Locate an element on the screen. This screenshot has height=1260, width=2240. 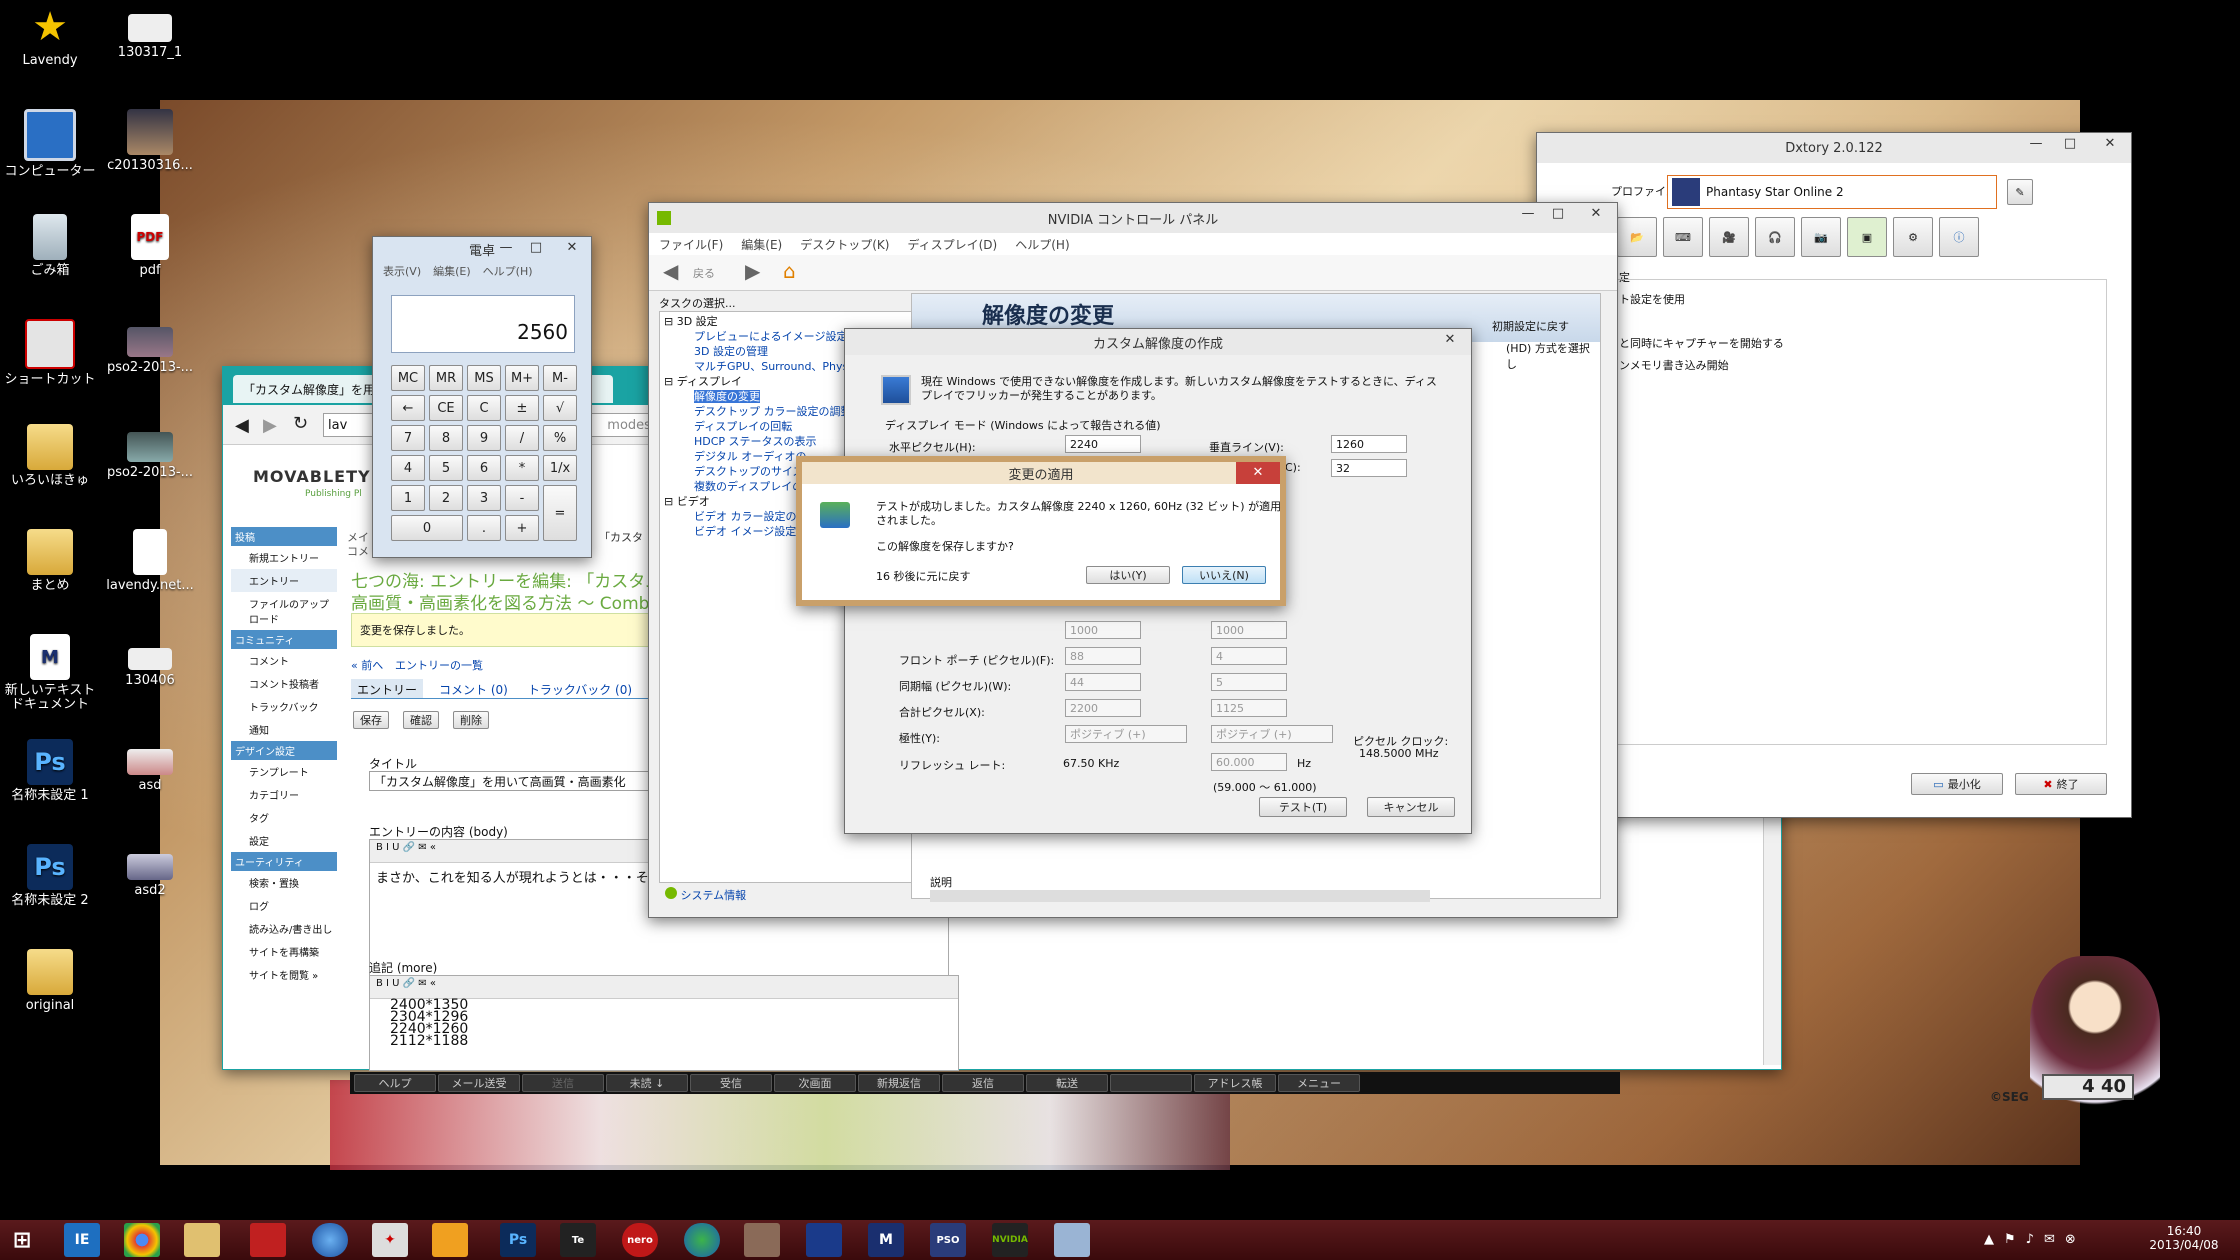
system-info-link: システム情報 is located at coordinates (705, 895).